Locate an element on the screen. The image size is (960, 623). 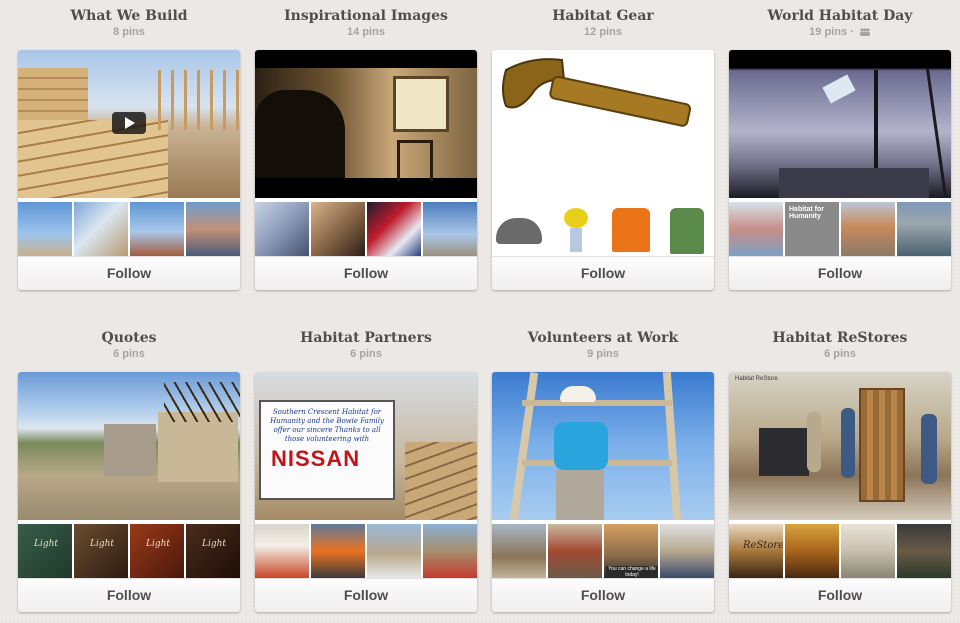
board-thumbnails: You can change a life today! is located at coordinates (603, 551).